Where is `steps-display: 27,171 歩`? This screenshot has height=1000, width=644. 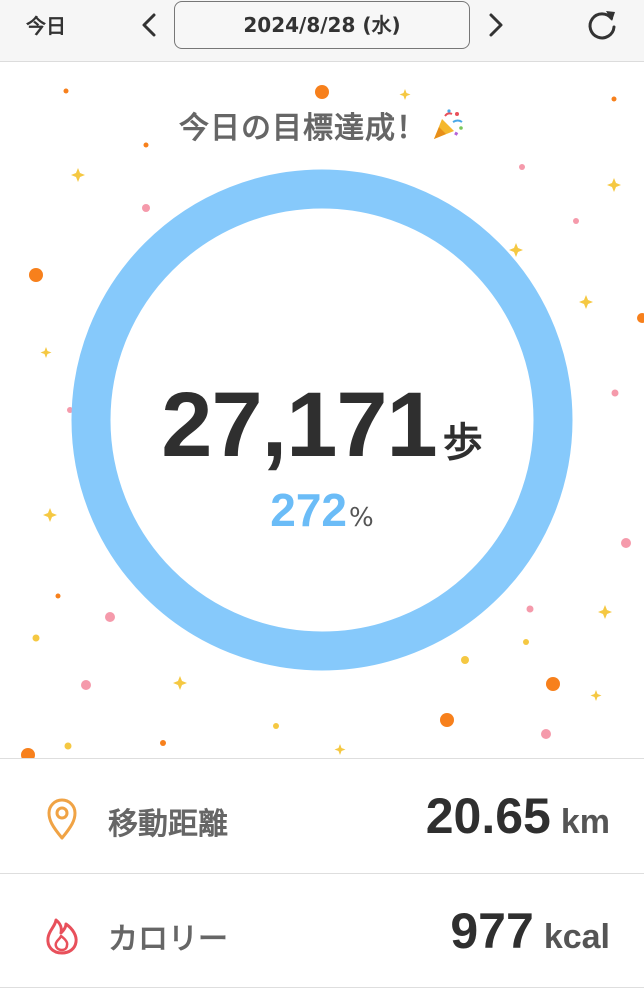 steps-display: 27,171 歩 is located at coordinates (322, 425).